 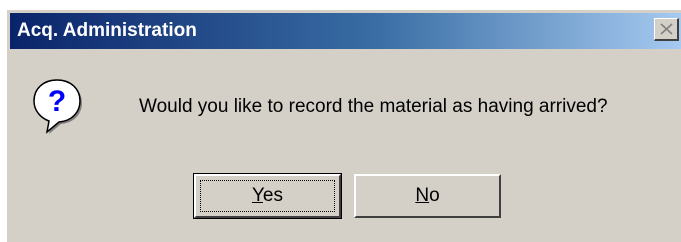 What do you see at coordinates (107, 30) in the screenshot?
I see `window-title: Acq. Administration` at bounding box center [107, 30].